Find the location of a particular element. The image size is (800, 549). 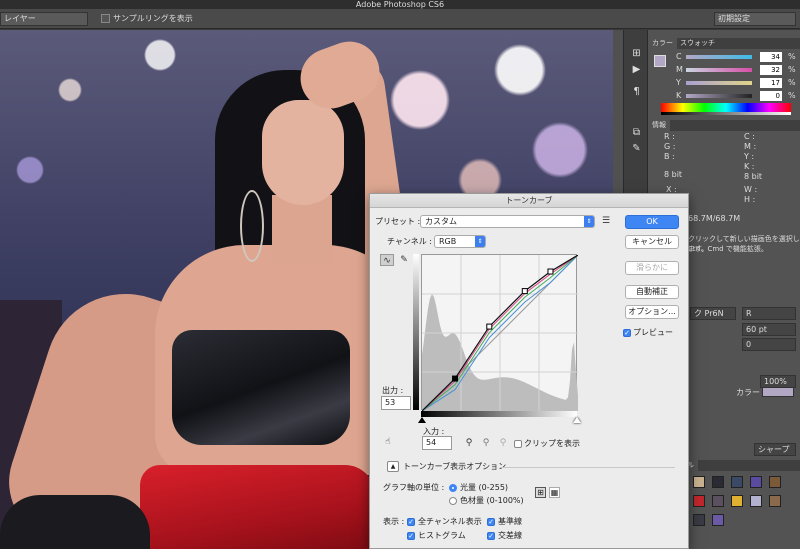

tab-color: カラー is located at coordinates (662, 43).